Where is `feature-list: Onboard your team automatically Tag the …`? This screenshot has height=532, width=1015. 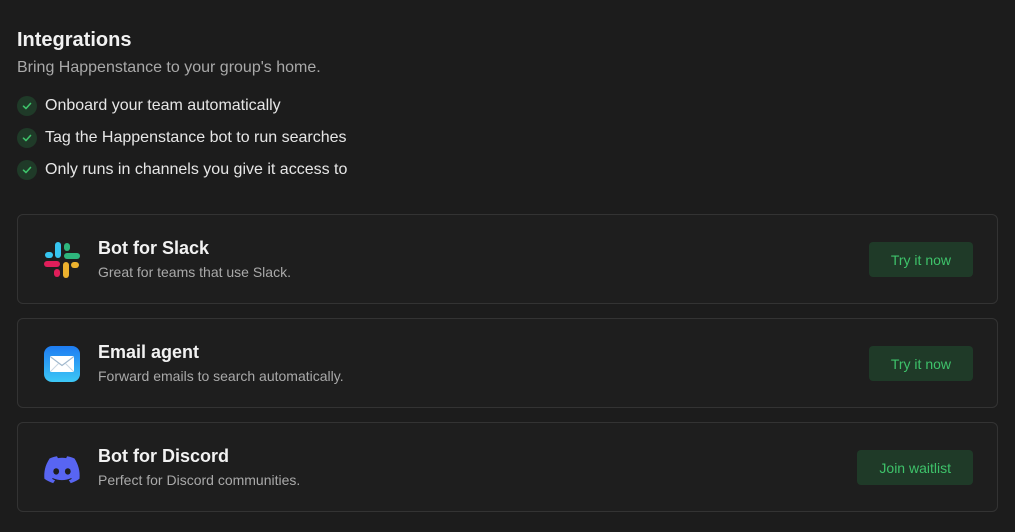 feature-list: Onboard your team automatically Tag the … is located at coordinates (182, 142).